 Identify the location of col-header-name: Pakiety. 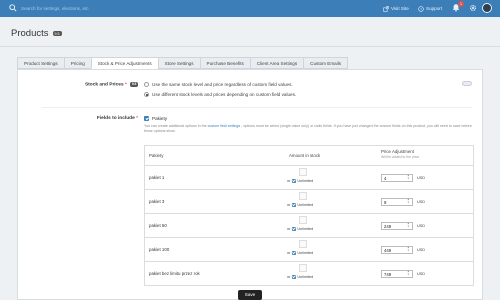
(156, 155).